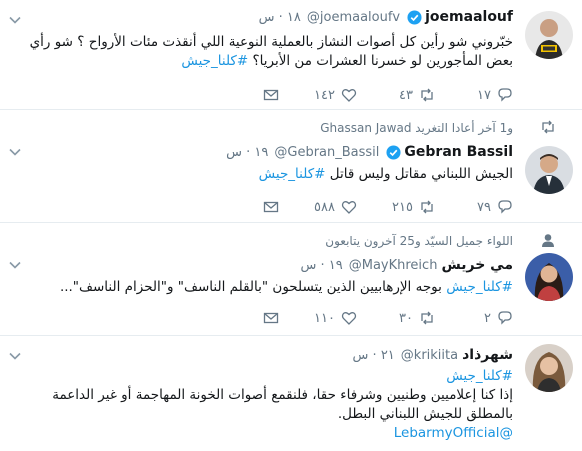 This screenshot has height=451, width=582. Describe the element at coordinates (425, 414) in the screenshot. I see `tweet-text-line: بالمطلق للجيش اللبناني البطل.` at that location.